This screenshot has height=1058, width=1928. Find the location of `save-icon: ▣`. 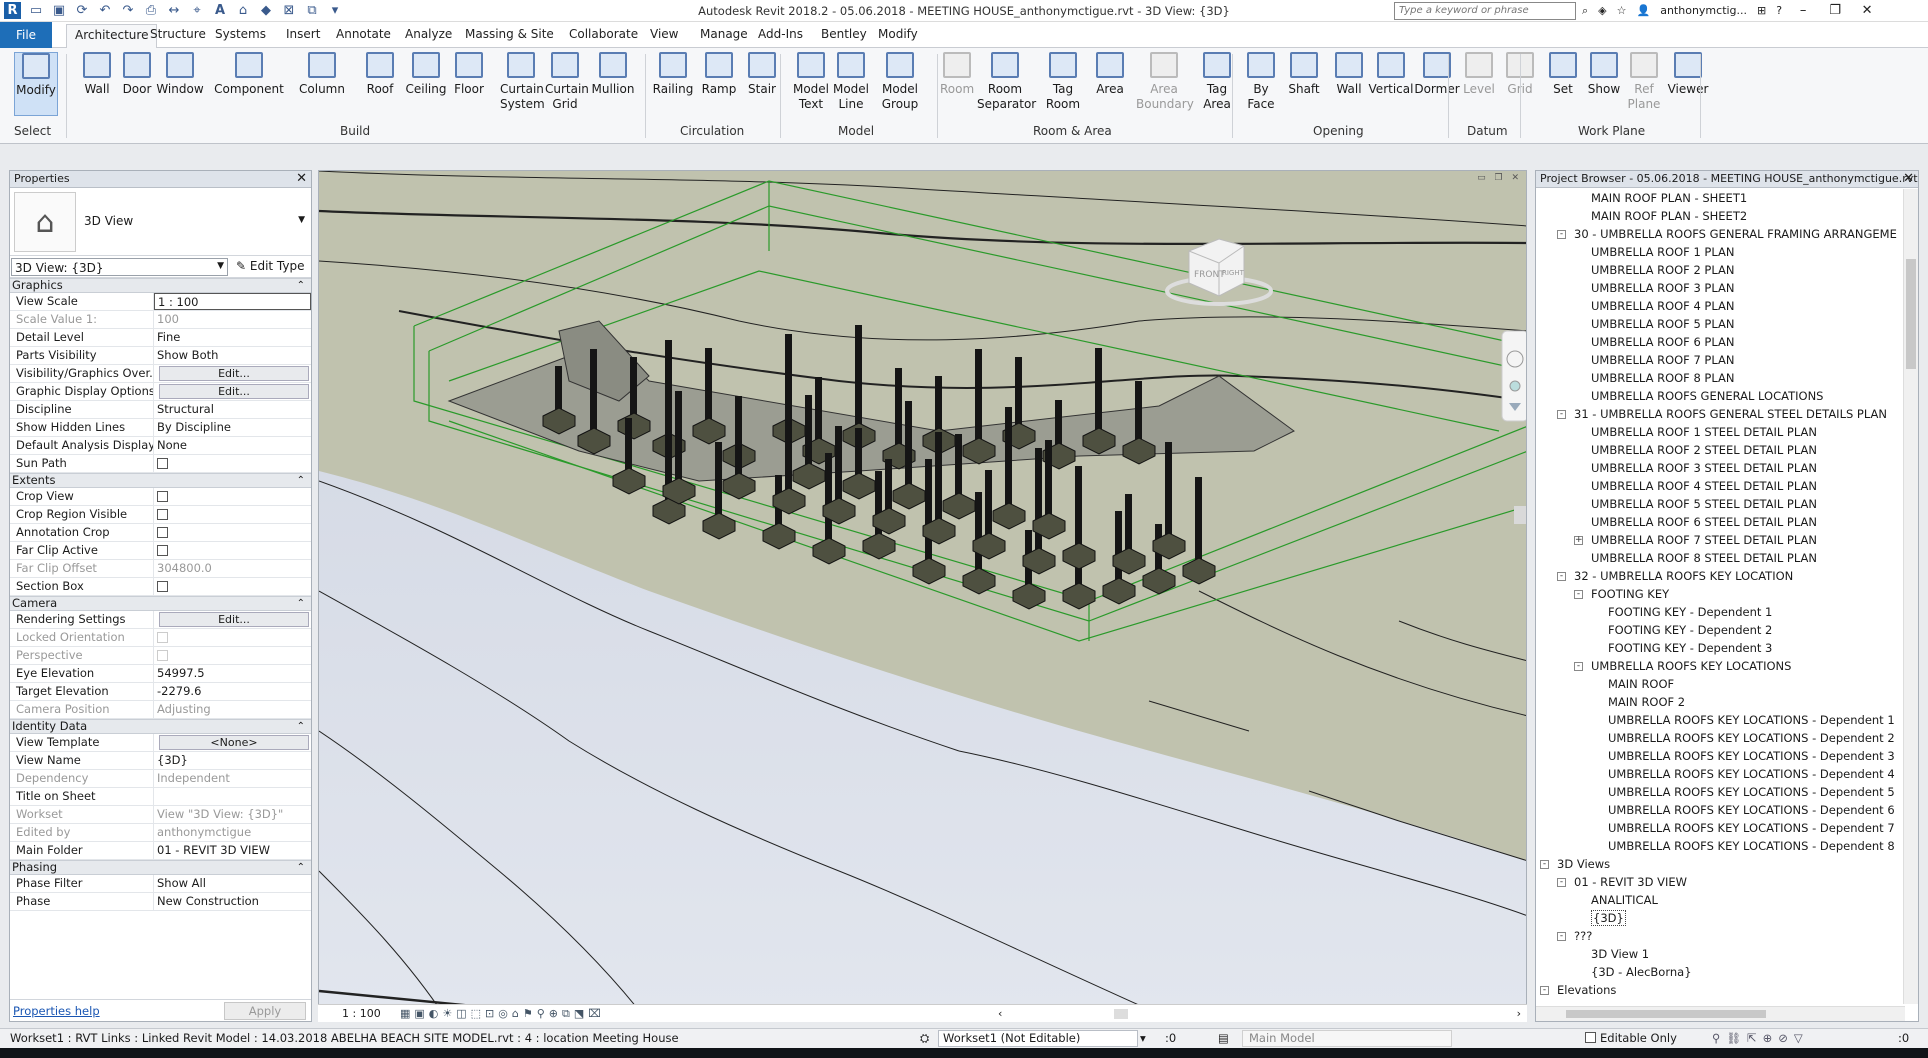

save-icon: ▣ is located at coordinates (59, 11).